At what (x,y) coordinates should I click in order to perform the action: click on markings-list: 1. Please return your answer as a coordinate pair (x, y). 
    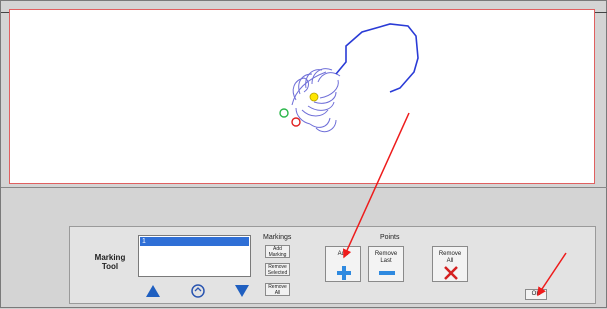
    Looking at the image, I should click on (194, 256).